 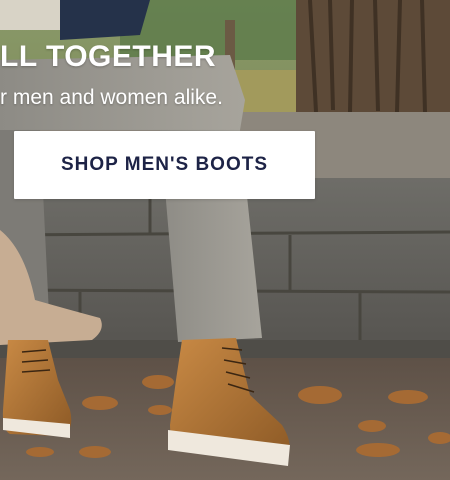 What do you see at coordinates (111, 97) in the screenshot?
I see `hero-subheadline: r men and women alike.` at bounding box center [111, 97].